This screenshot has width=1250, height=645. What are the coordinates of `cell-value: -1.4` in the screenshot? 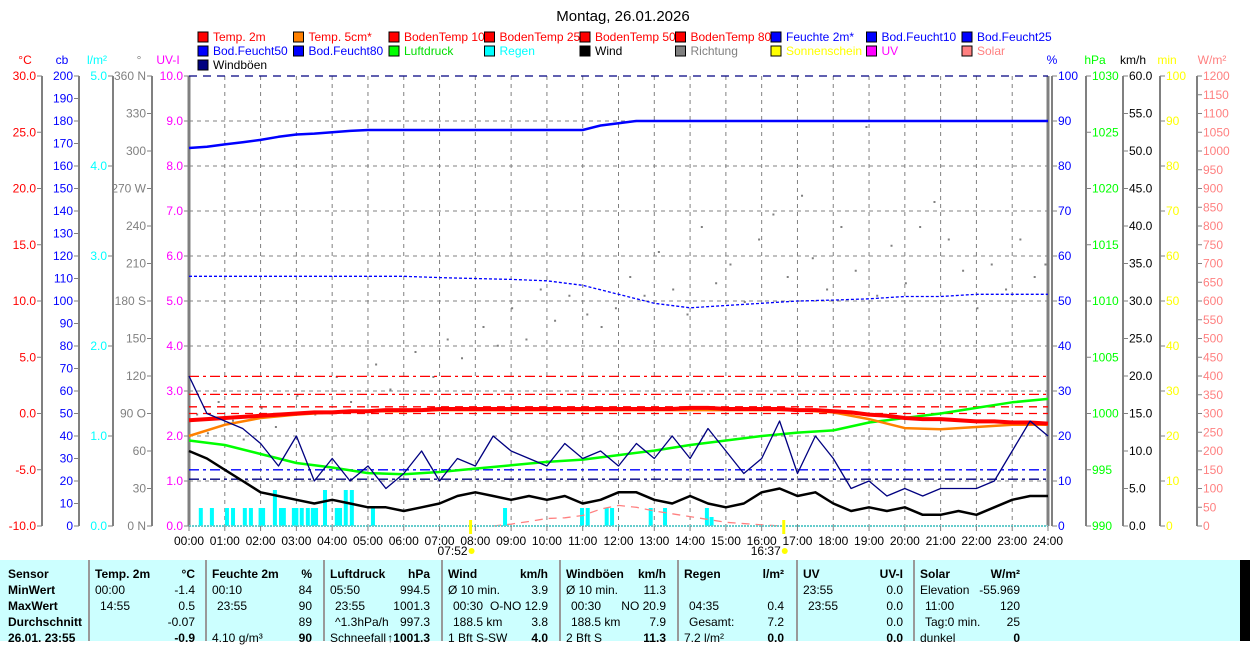 It's located at (184, 590).